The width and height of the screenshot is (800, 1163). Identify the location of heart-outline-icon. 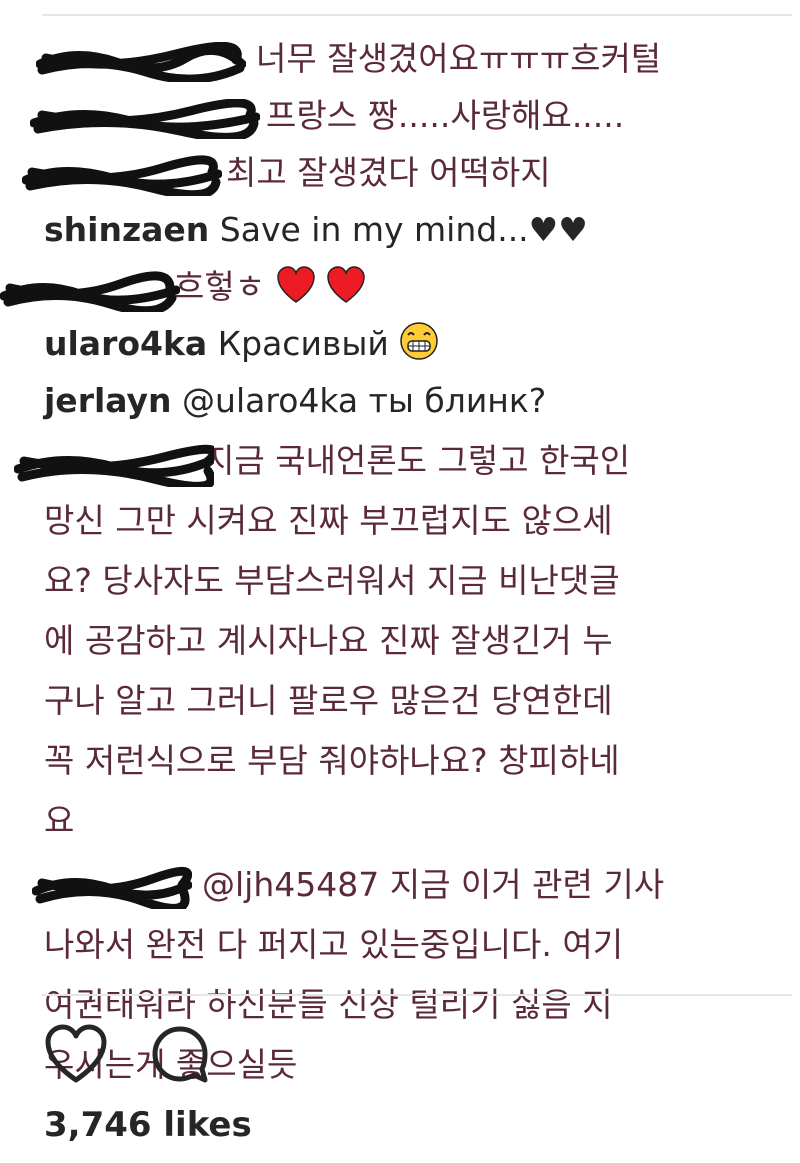
(76, 1053).